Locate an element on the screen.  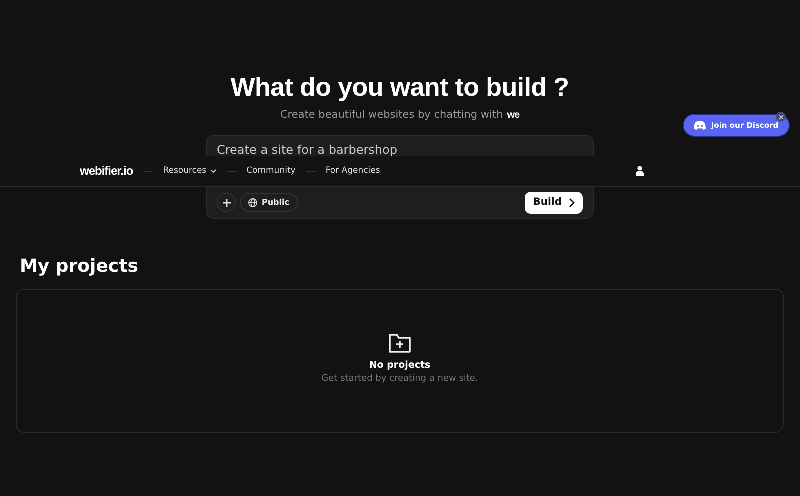
page-title: What do you want to build ? is located at coordinates (400, 87).